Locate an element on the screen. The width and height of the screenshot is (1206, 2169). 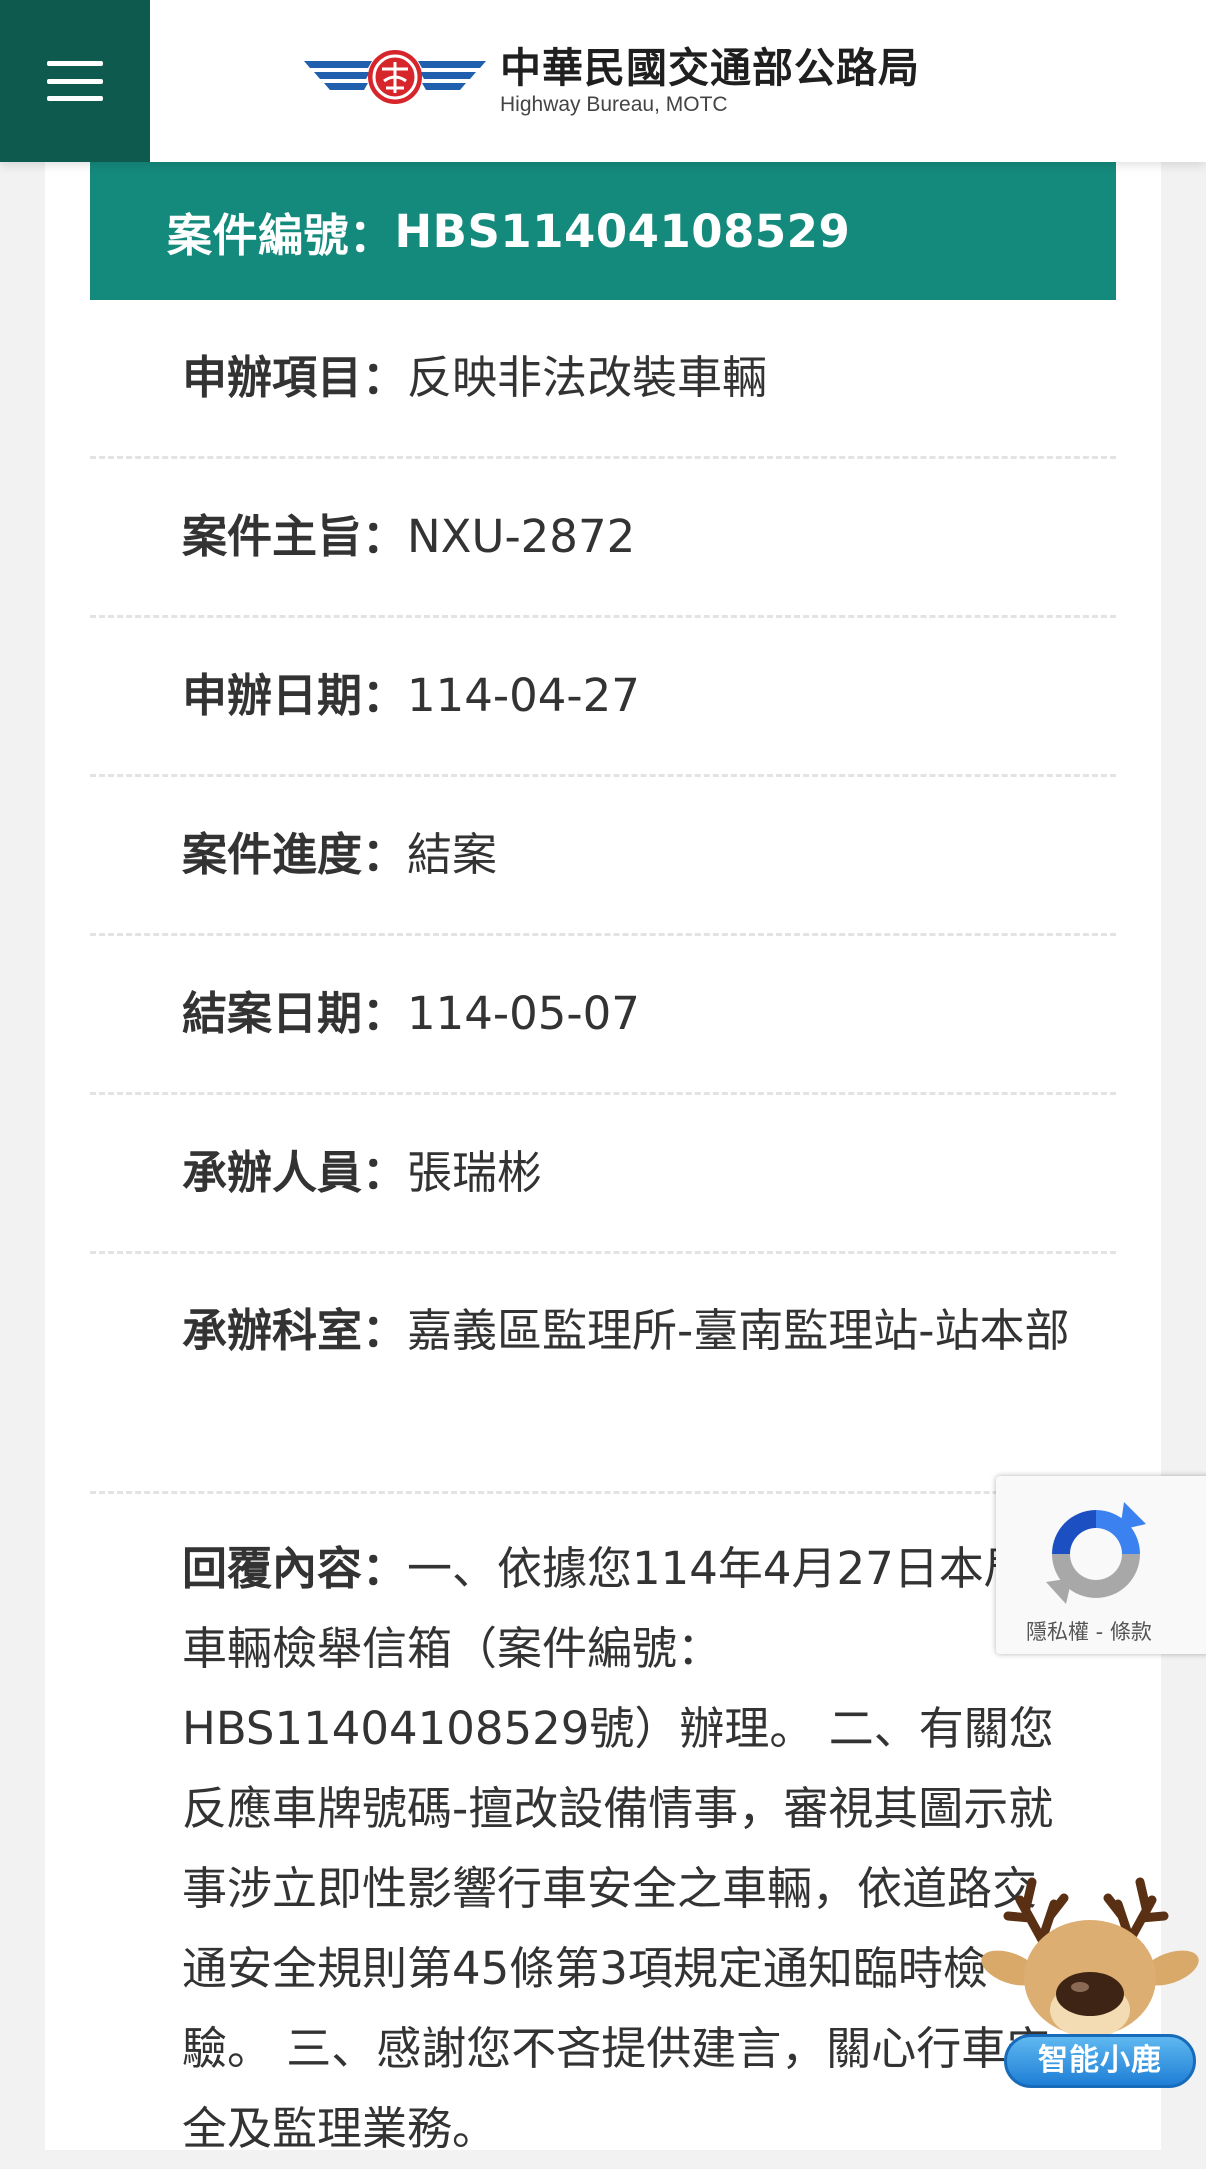
field-closing-date: 結案日期：114-05-07 is located at coordinates (603, 1015).